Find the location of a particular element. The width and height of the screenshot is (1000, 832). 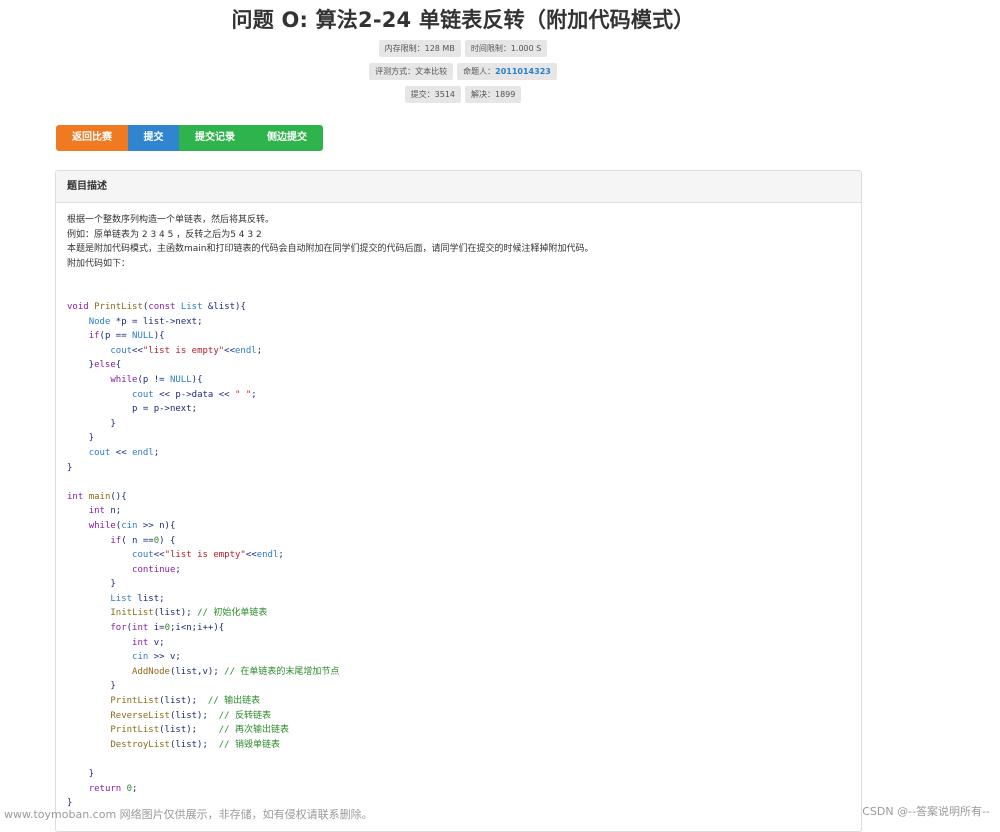

code-line: for(int i=0;i<n;i++){ is located at coordinates (167, 628).